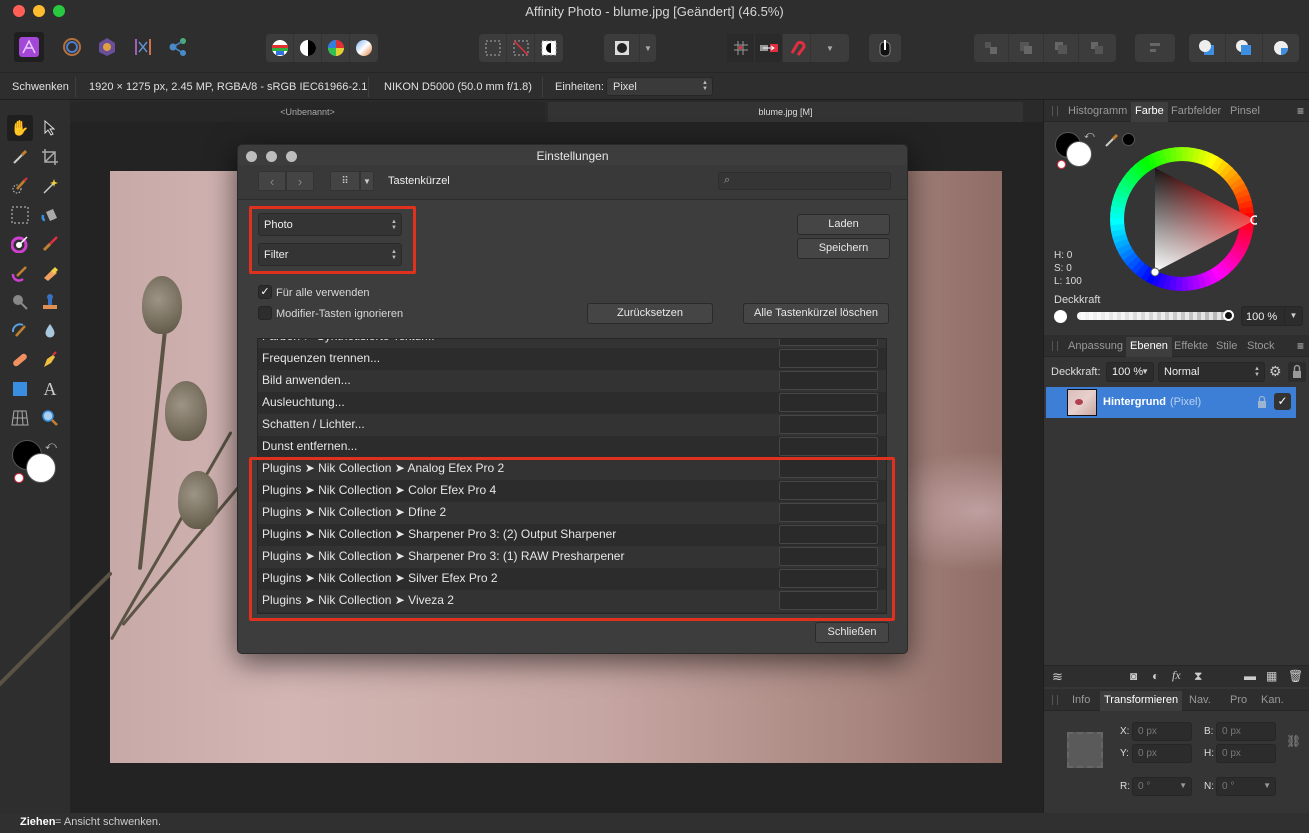  I want to click on move-to-back-button, so click(991, 48).